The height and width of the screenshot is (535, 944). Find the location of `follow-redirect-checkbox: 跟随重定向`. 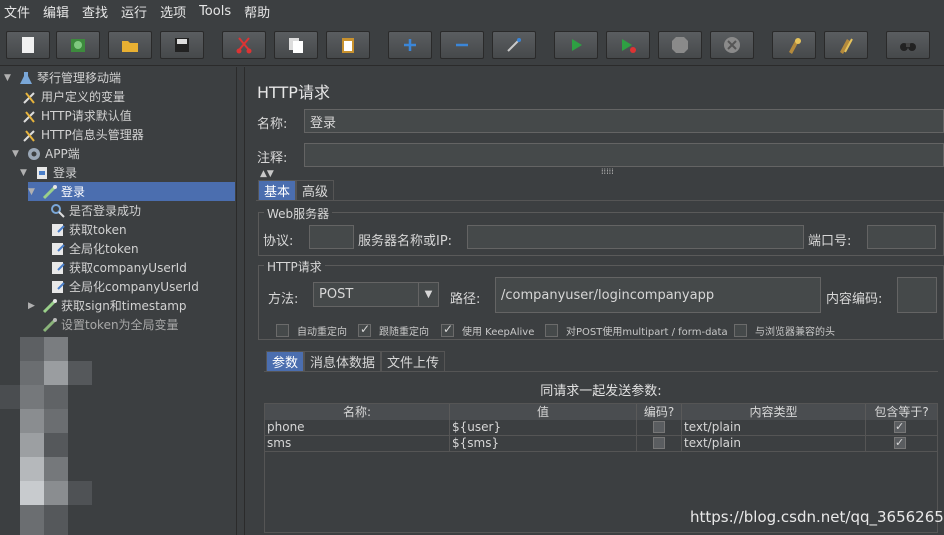

follow-redirect-checkbox: 跟随重定向 is located at coordinates (393, 330).